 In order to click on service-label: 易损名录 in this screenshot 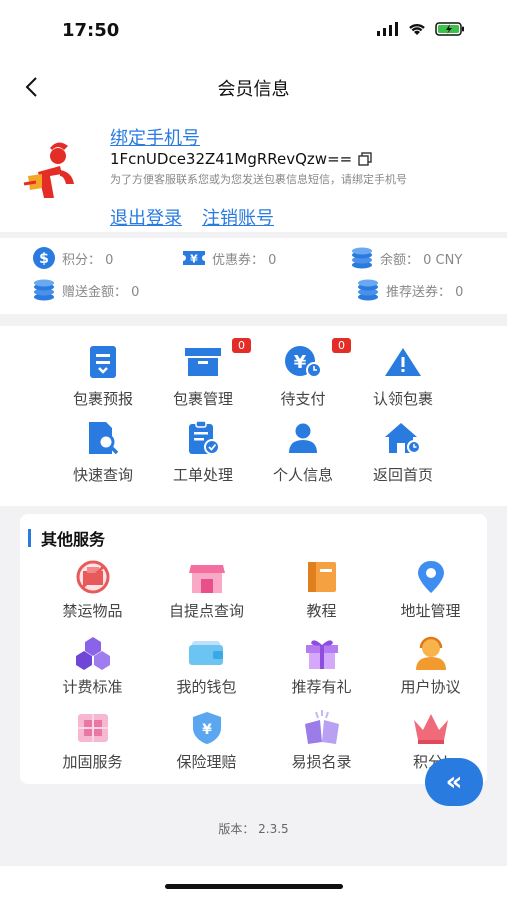, I will do `click(321, 762)`.